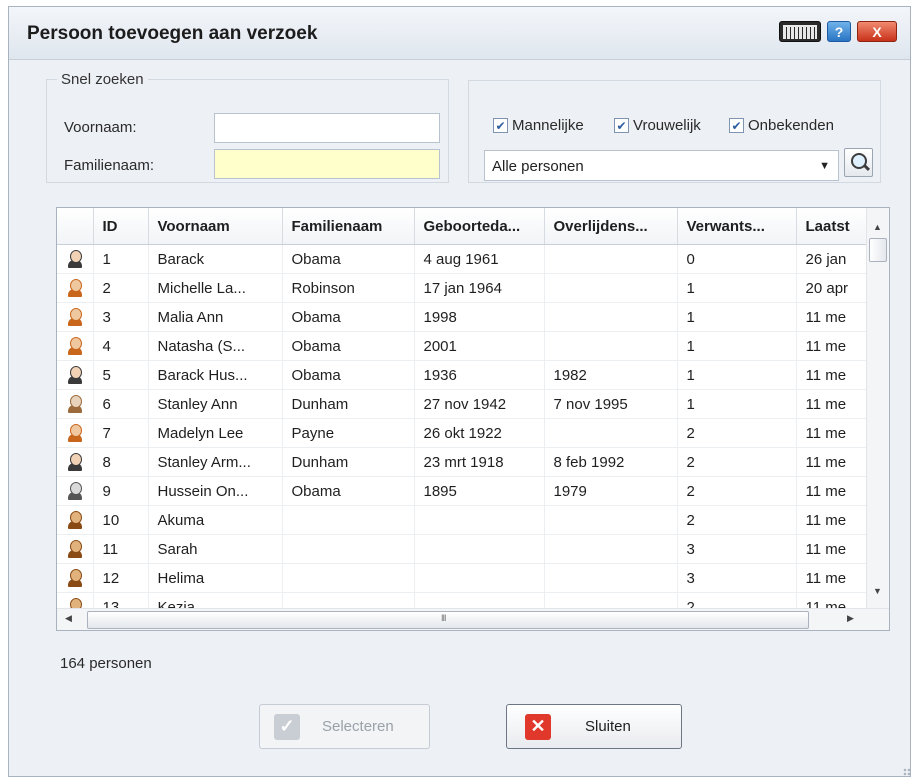  What do you see at coordinates (68, 618) in the screenshot?
I see `scroll-left-icon: ◀` at bounding box center [68, 618].